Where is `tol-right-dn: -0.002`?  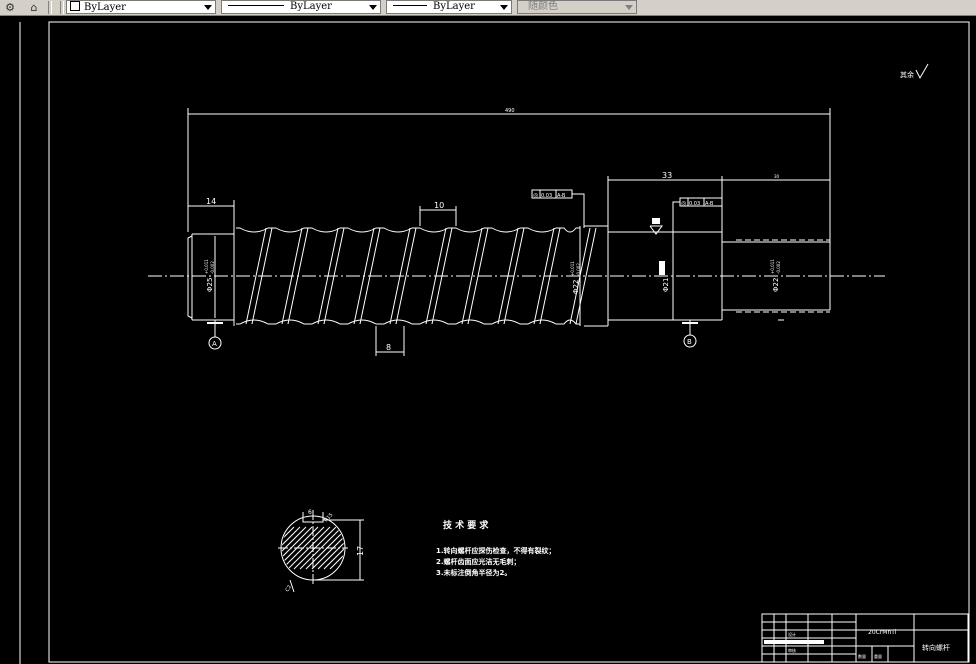 tol-right-dn: -0.002 is located at coordinates (778, 267).